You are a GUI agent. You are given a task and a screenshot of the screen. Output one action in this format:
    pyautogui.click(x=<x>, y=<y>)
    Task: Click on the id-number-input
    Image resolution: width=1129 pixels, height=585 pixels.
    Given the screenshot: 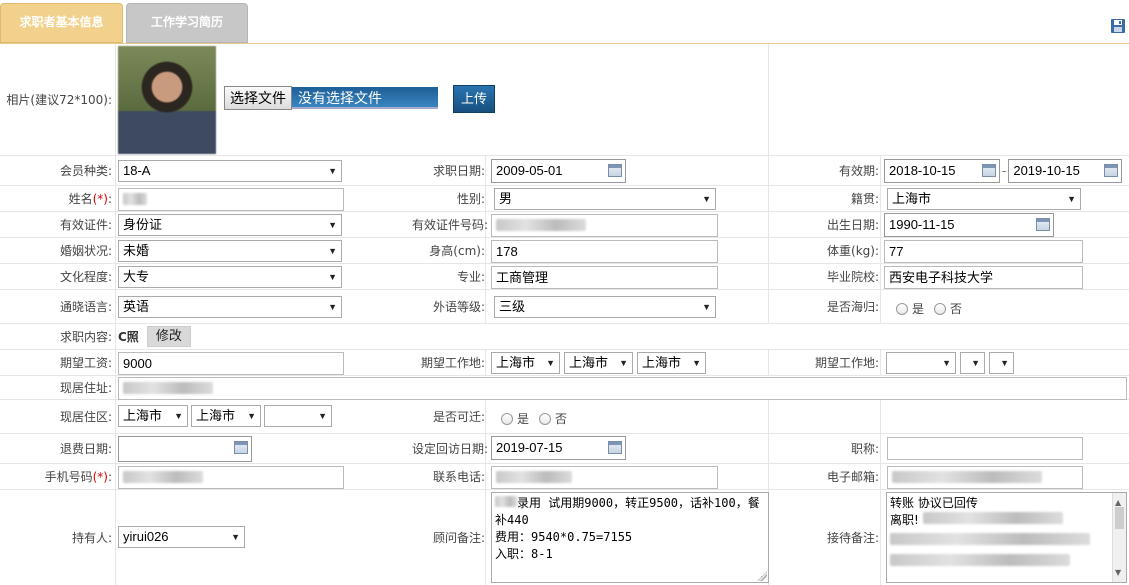 What is the action you would take?
    pyautogui.click(x=604, y=225)
    